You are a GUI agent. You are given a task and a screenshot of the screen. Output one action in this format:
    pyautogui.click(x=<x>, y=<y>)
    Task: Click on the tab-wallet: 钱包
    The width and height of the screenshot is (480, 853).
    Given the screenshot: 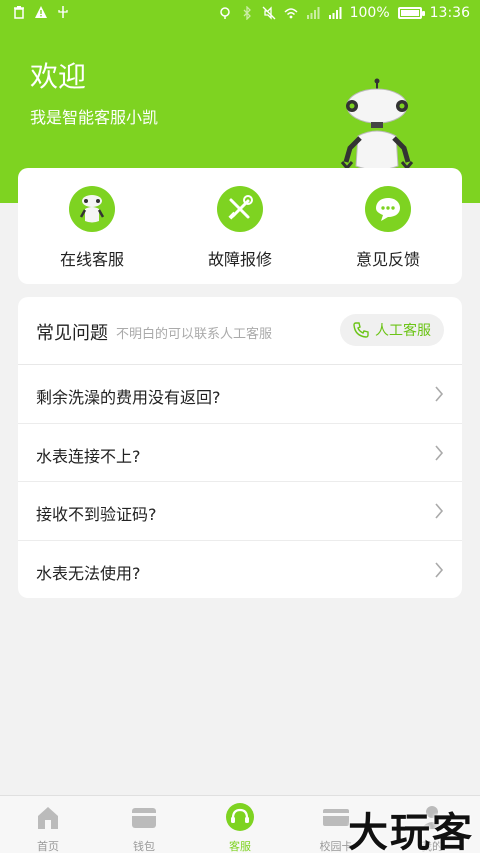 What is the action you would take?
    pyautogui.click(x=144, y=824)
    